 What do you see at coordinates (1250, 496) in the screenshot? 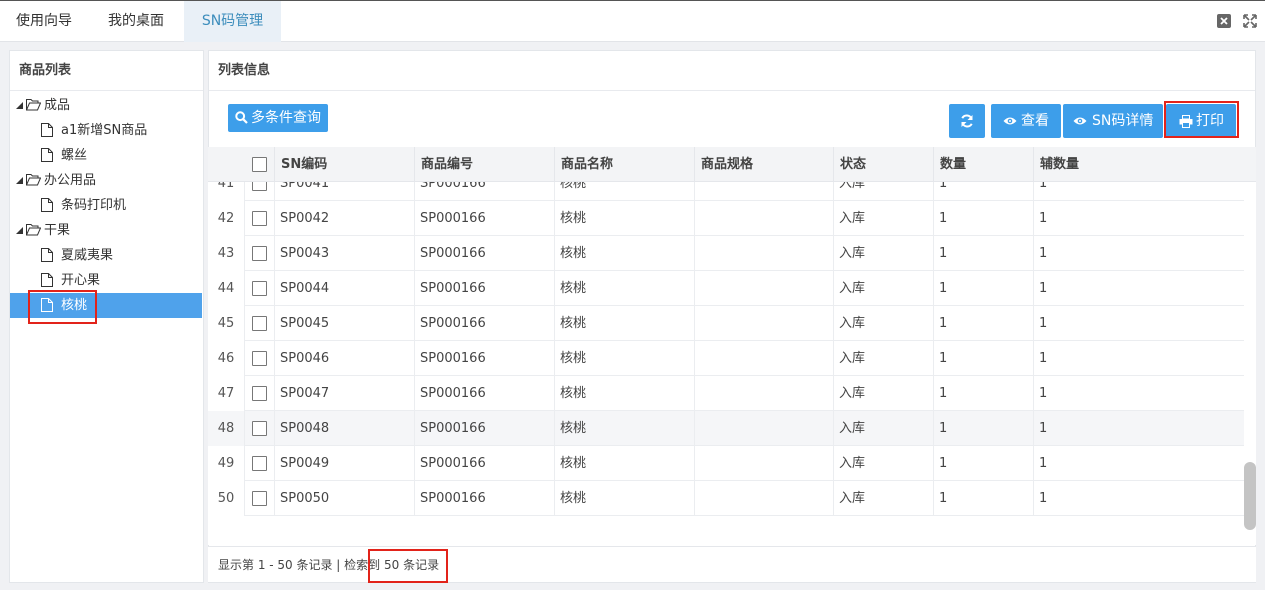
I see `scrollbar-thumb` at bounding box center [1250, 496].